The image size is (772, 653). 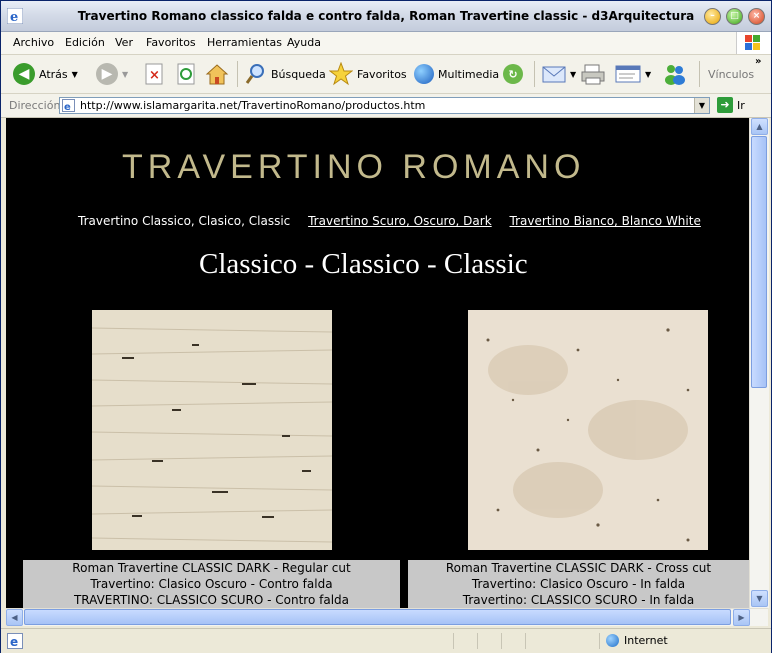 I want to click on back-button: ◀ Atrás ▼, so click(x=45, y=74).